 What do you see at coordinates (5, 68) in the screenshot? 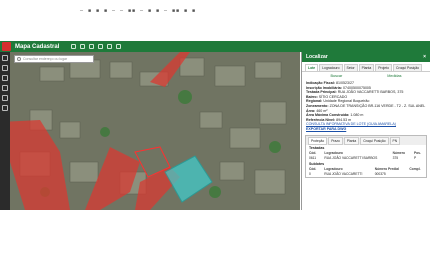
I see `zoom-out-icon` at bounding box center [5, 68].